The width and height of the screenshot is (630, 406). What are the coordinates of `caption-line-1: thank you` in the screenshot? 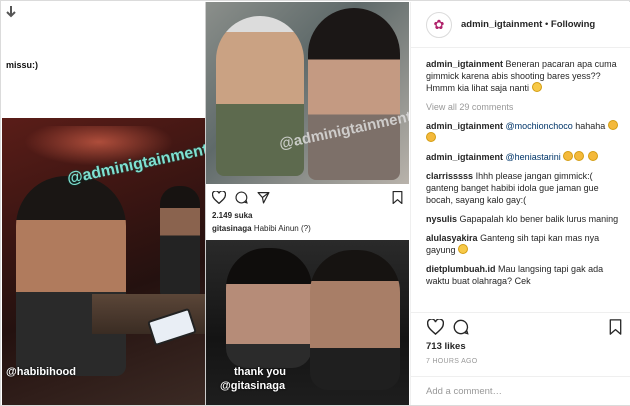 It's located at (260, 372).